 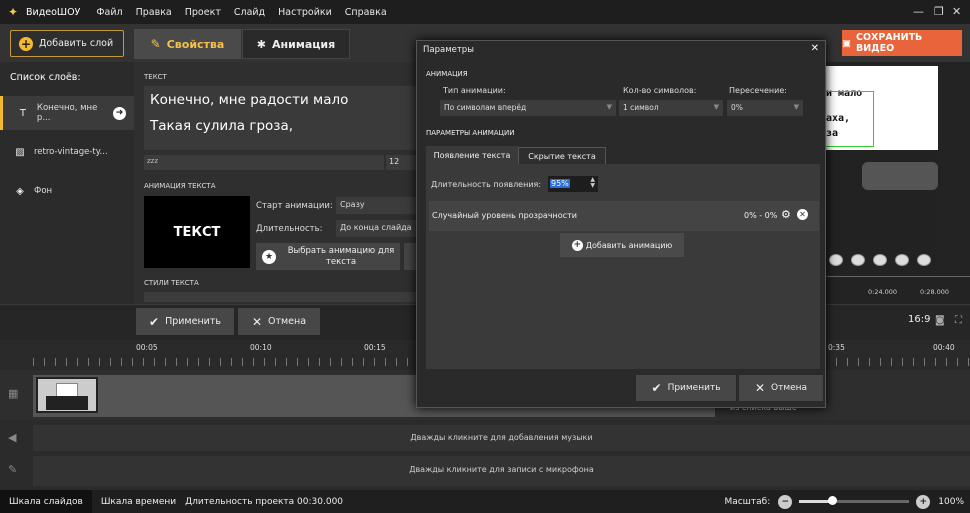 I want to click on tab-animation: ✱ Анимация, so click(x=296, y=44).